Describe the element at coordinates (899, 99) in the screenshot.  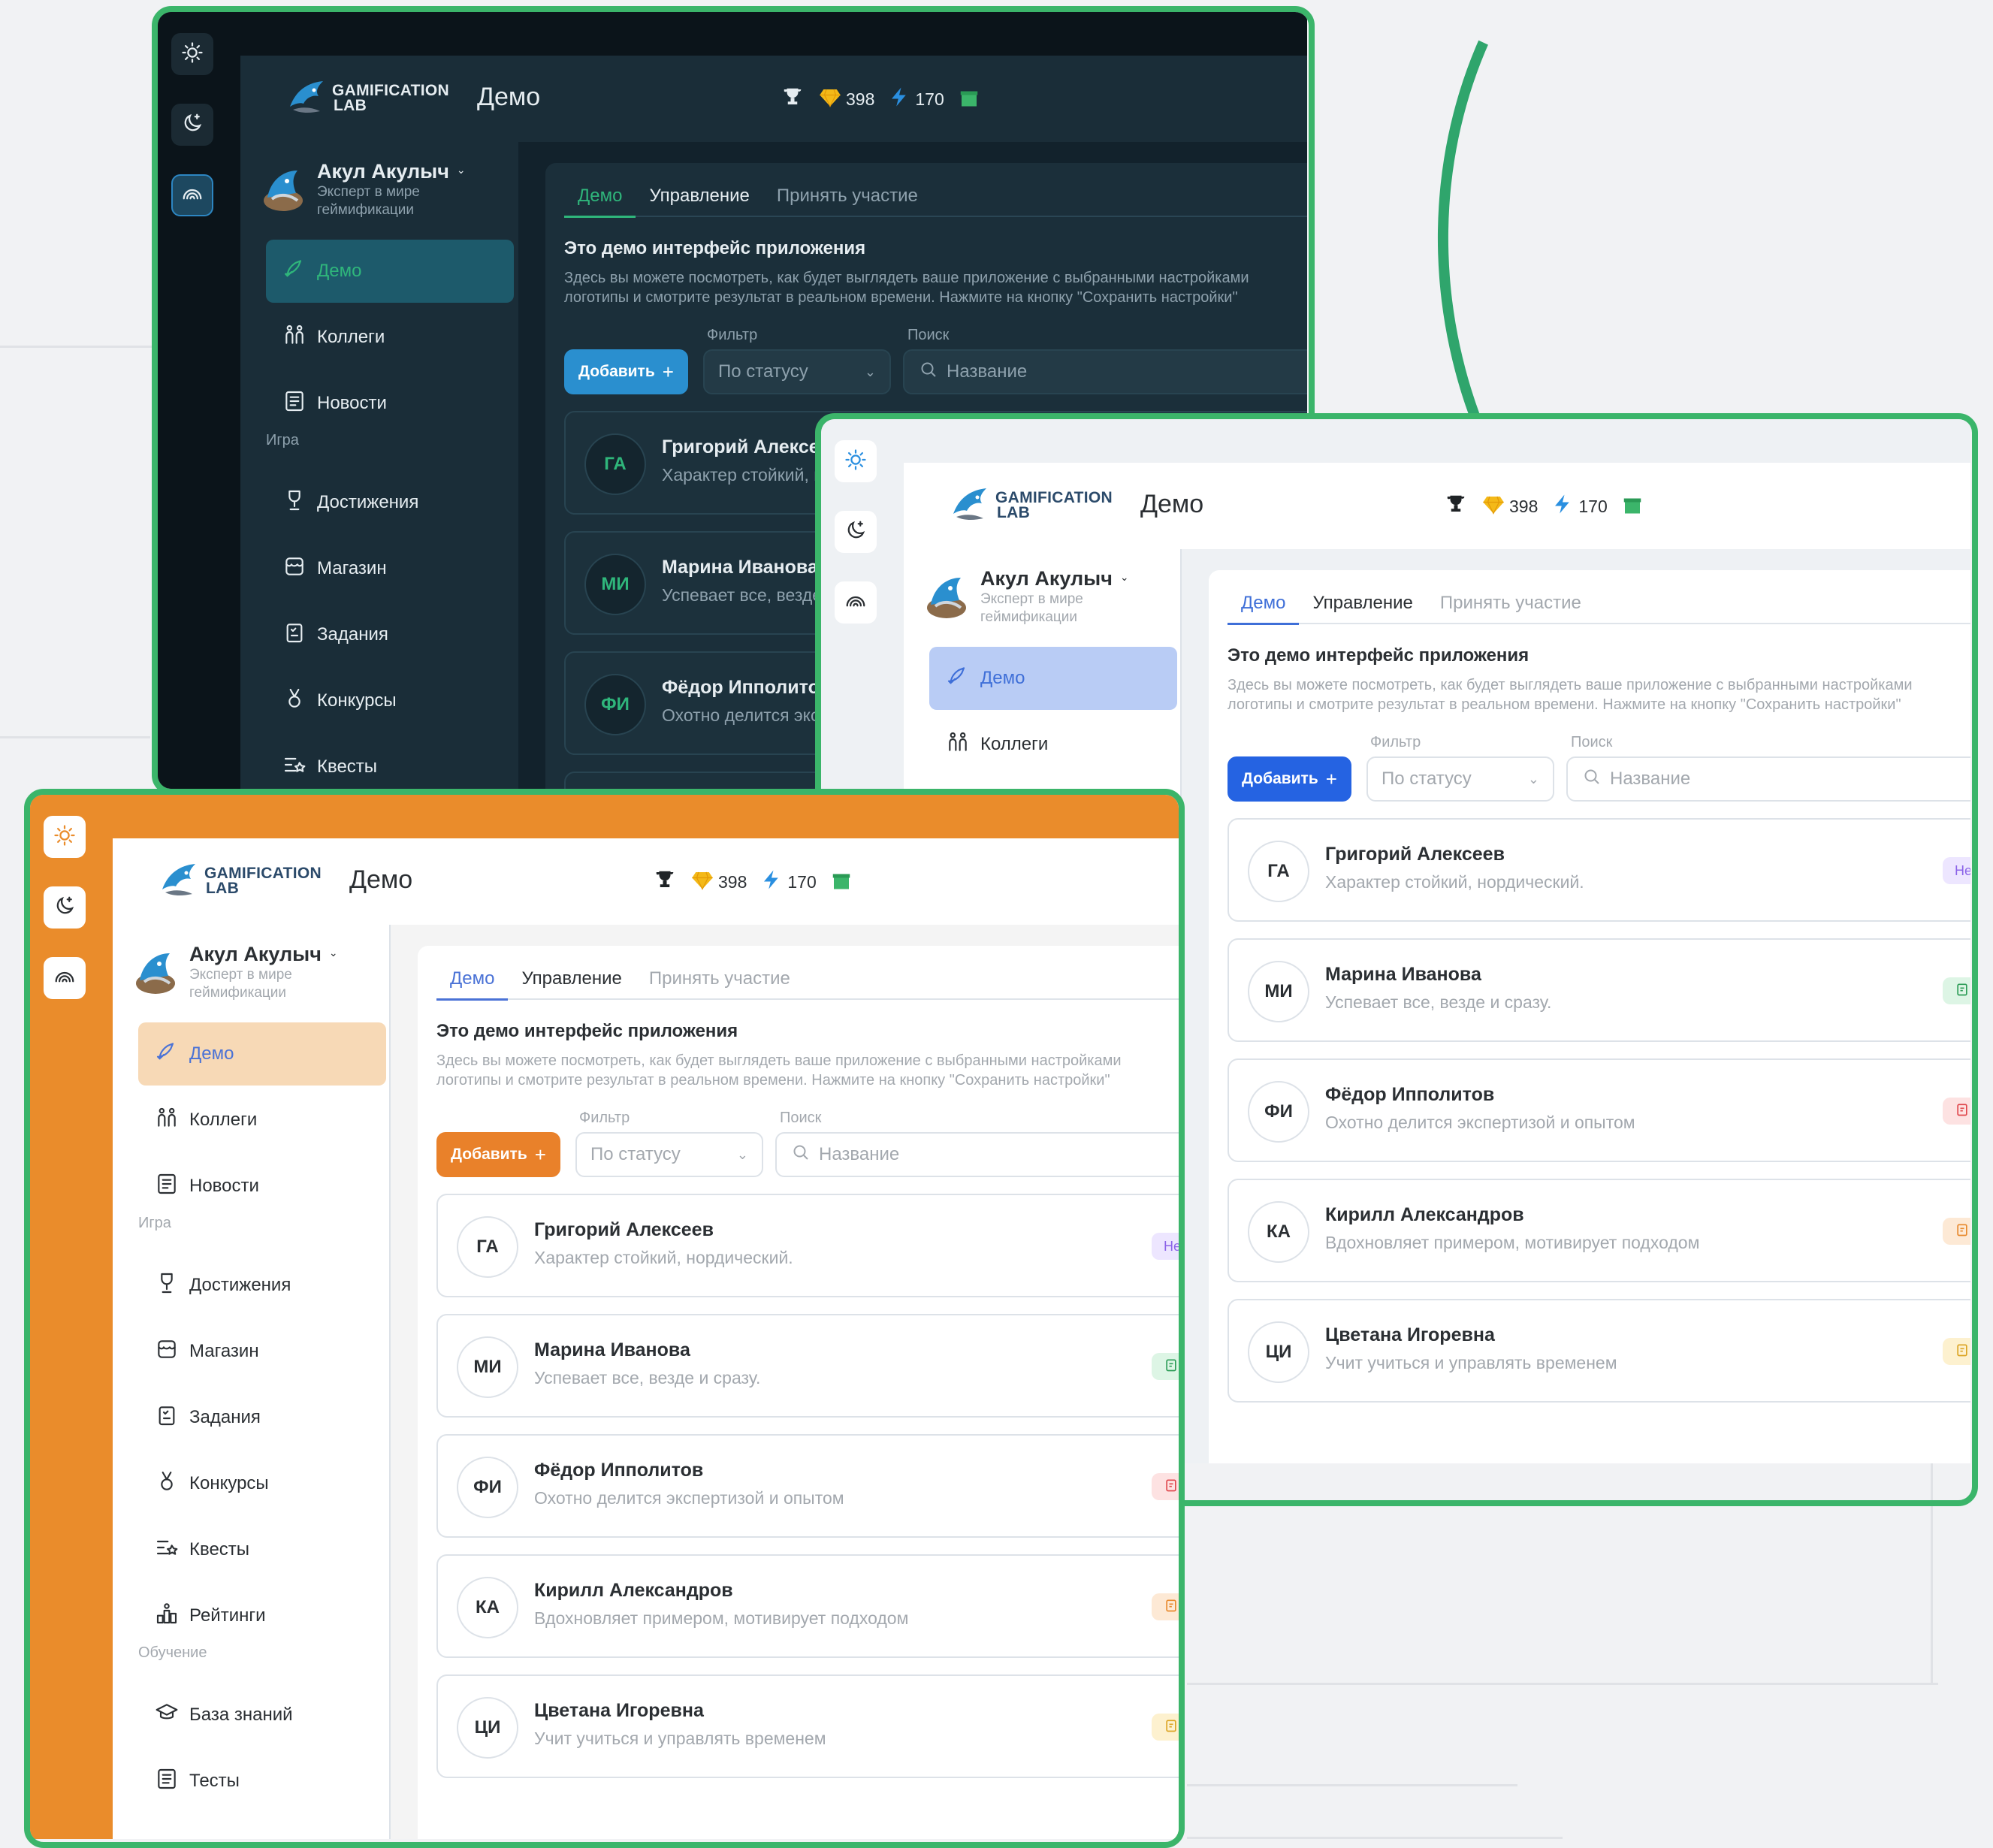
I see `lightning-icon` at that location.